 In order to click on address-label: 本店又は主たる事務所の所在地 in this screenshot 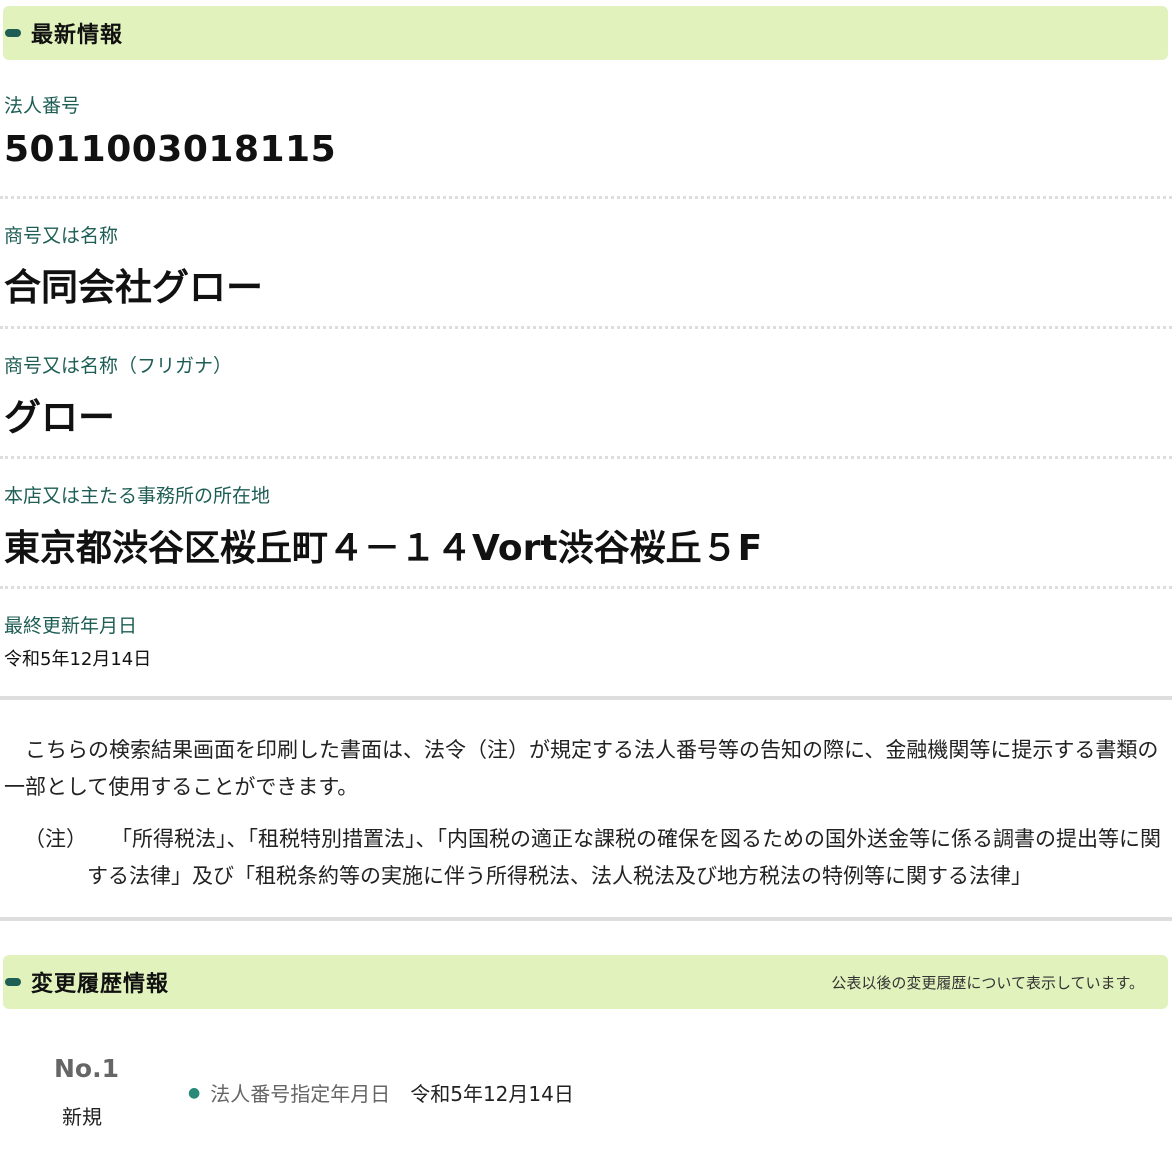, I will do `click(137, 496)`.